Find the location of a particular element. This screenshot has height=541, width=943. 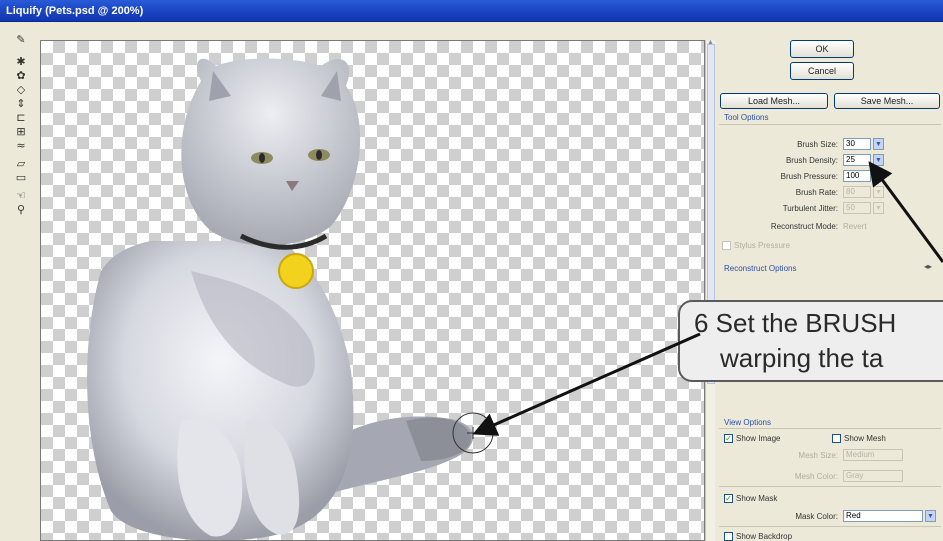

arrow-to-canvas-icon is located at coordinates (586, 384).